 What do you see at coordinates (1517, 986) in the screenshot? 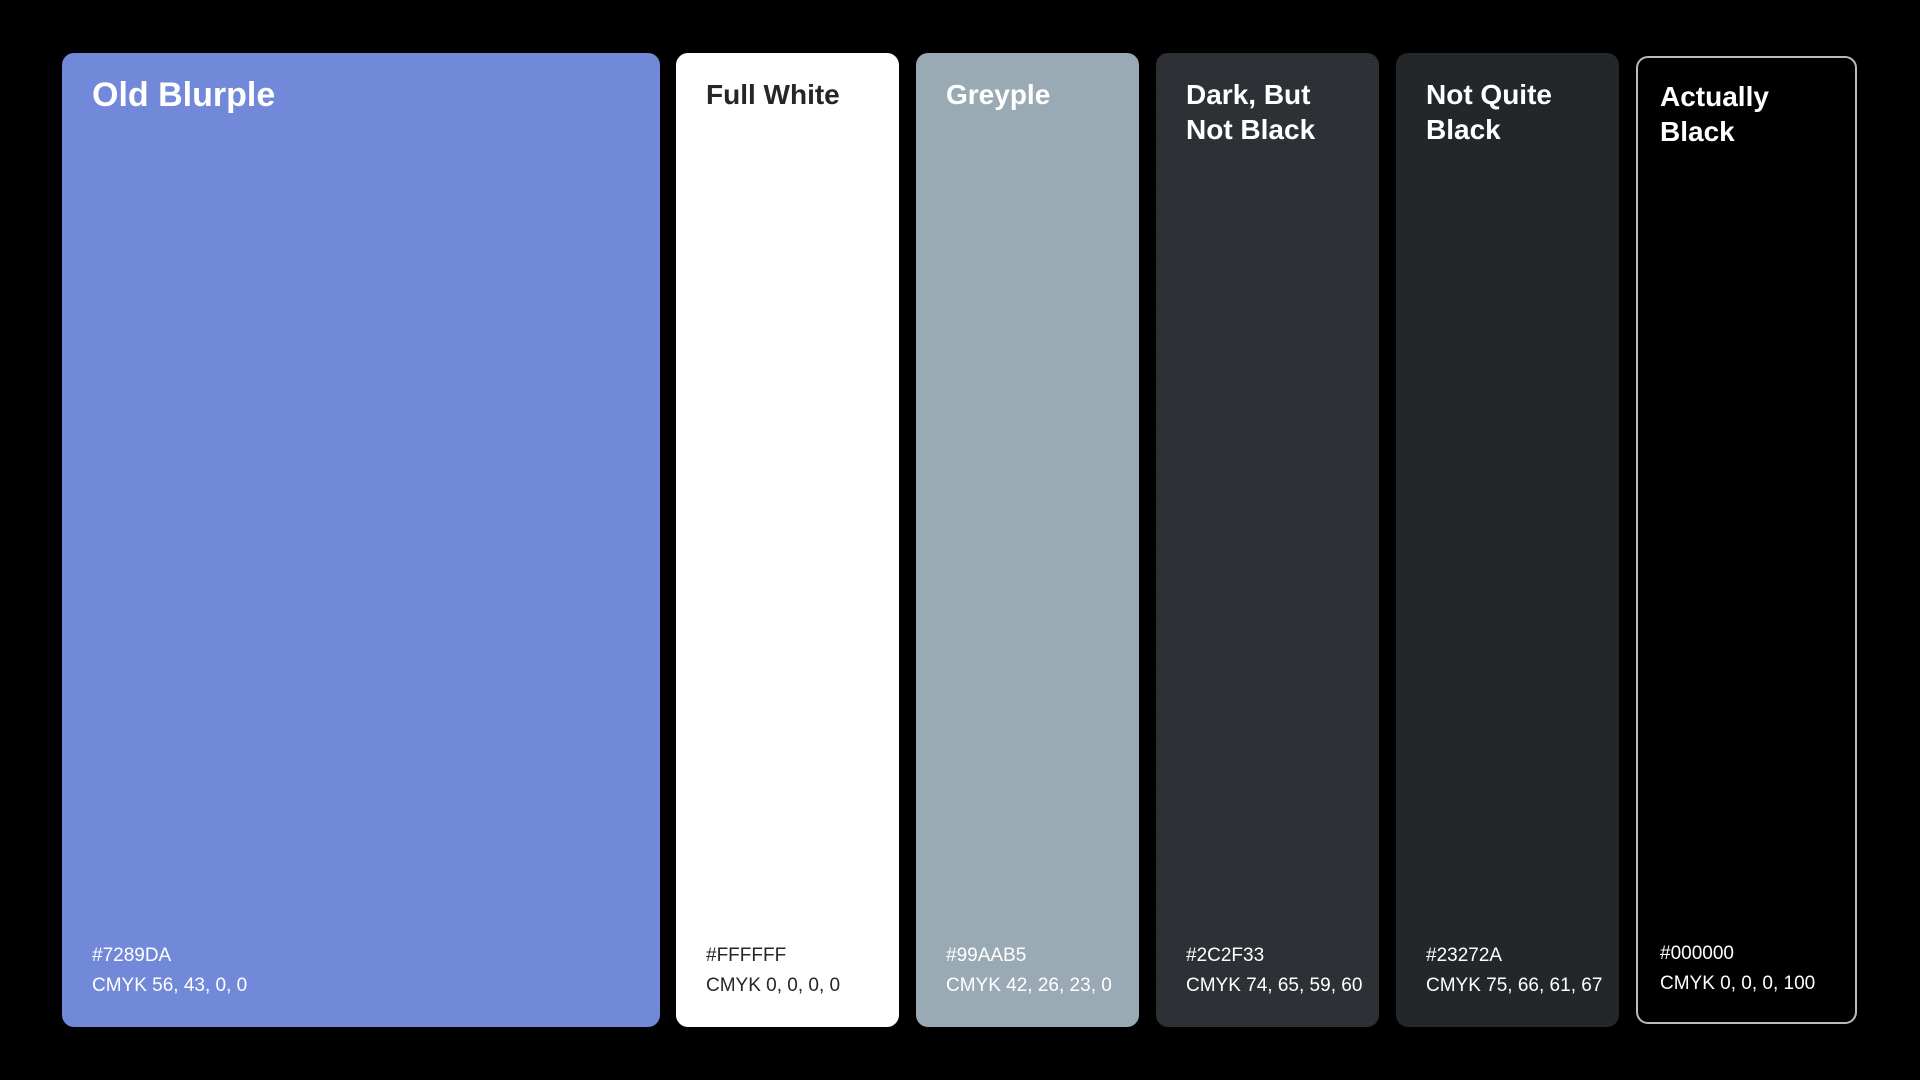
I see `swatch-cmyk: CMYK 75, 66, 61, 67` at bounding box center [1517, 986].